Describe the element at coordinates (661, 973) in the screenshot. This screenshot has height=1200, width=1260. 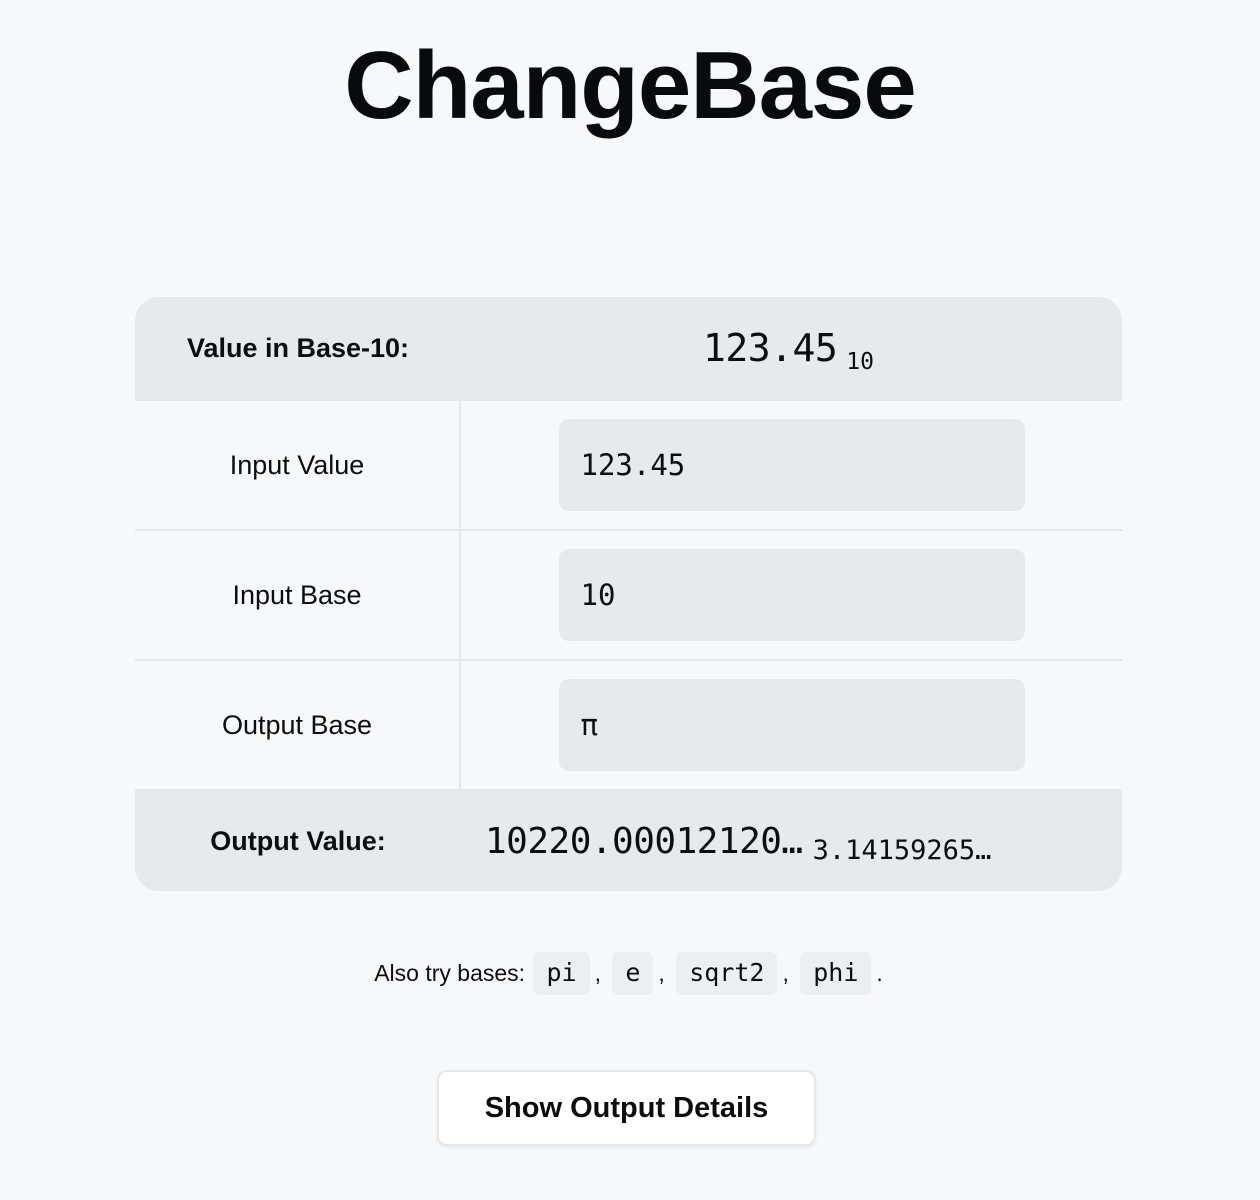
I see `also-try-sep-2: ,` at that location.